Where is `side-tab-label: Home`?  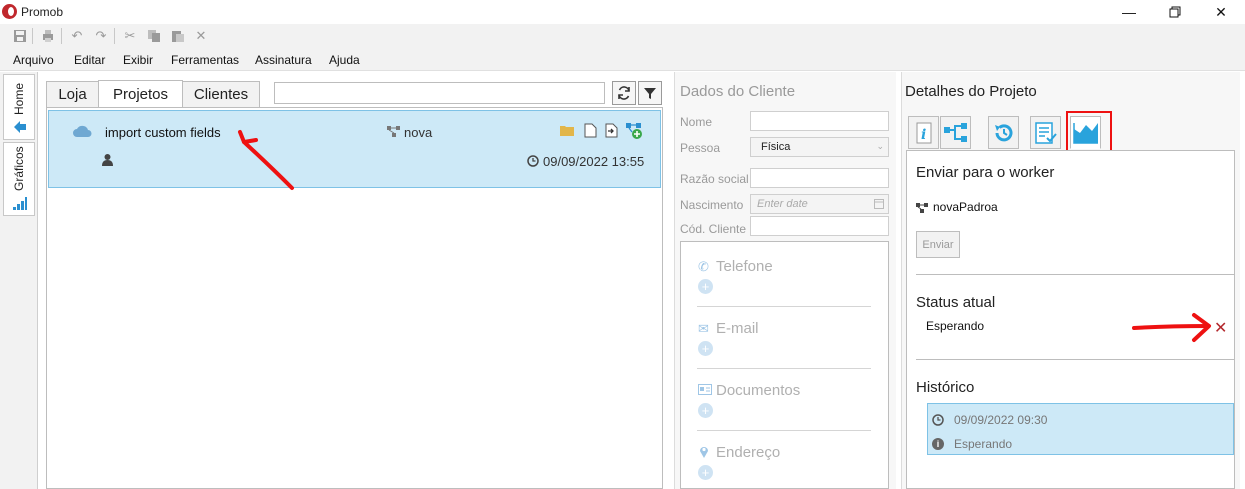
side-tab-label: Home is located at coordinates (19, 98).